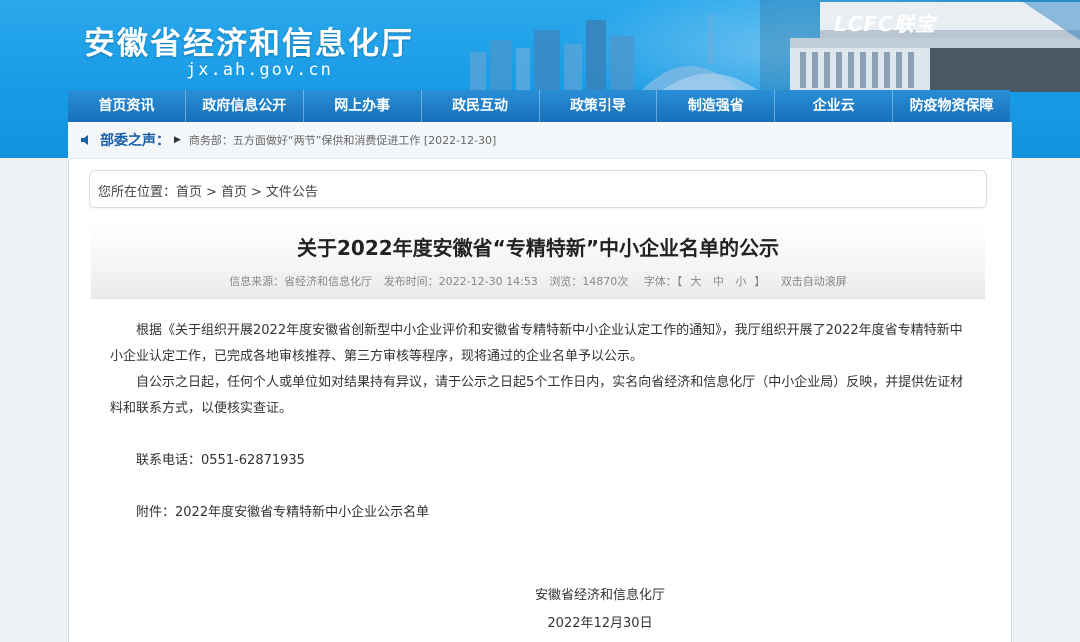  I want to click on autoscroll-toggle: 双击自动滚屏, so click(814, 281).